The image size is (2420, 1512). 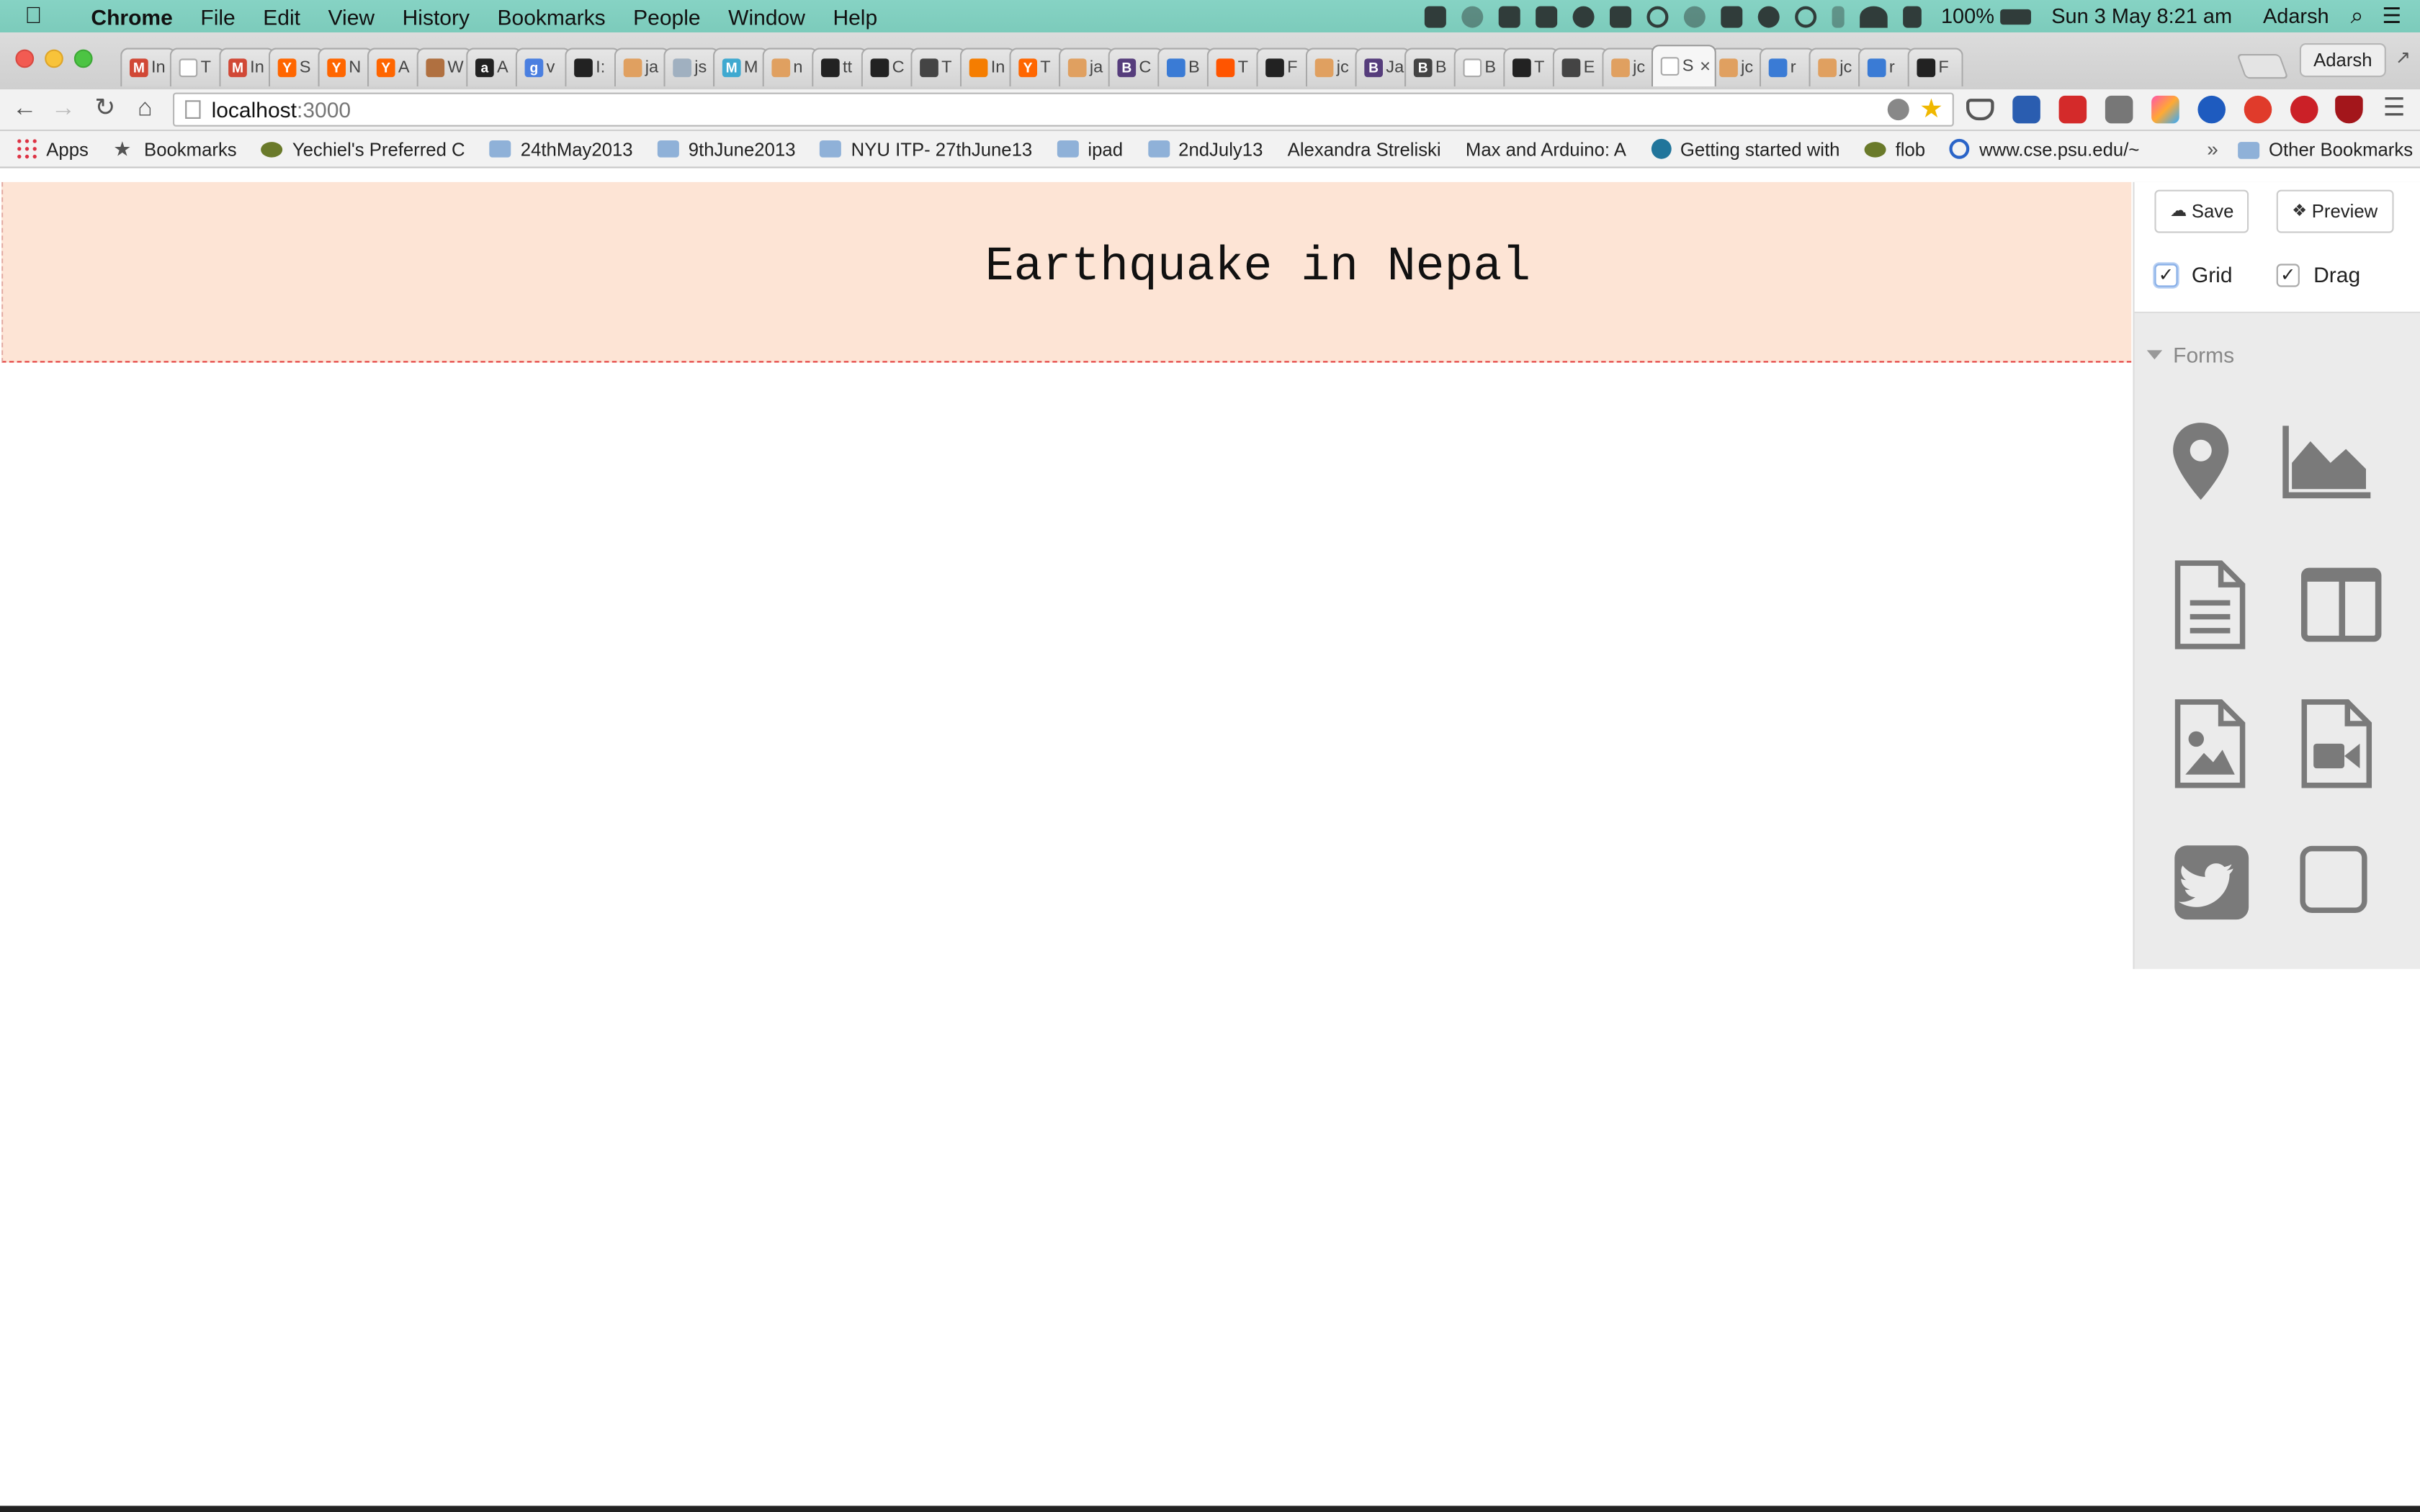 What do you see at coordinates (2211, 605) in the screenshot?
I see `text-document-icon` at bounding box center [2211, 605].